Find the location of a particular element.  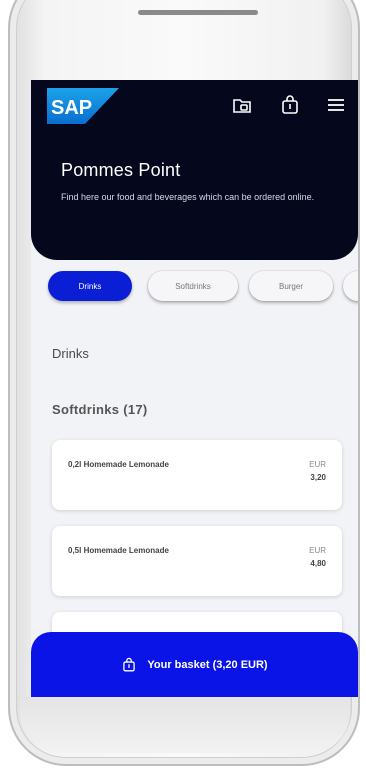

phone-speaker is located at coordinates (198, 12).